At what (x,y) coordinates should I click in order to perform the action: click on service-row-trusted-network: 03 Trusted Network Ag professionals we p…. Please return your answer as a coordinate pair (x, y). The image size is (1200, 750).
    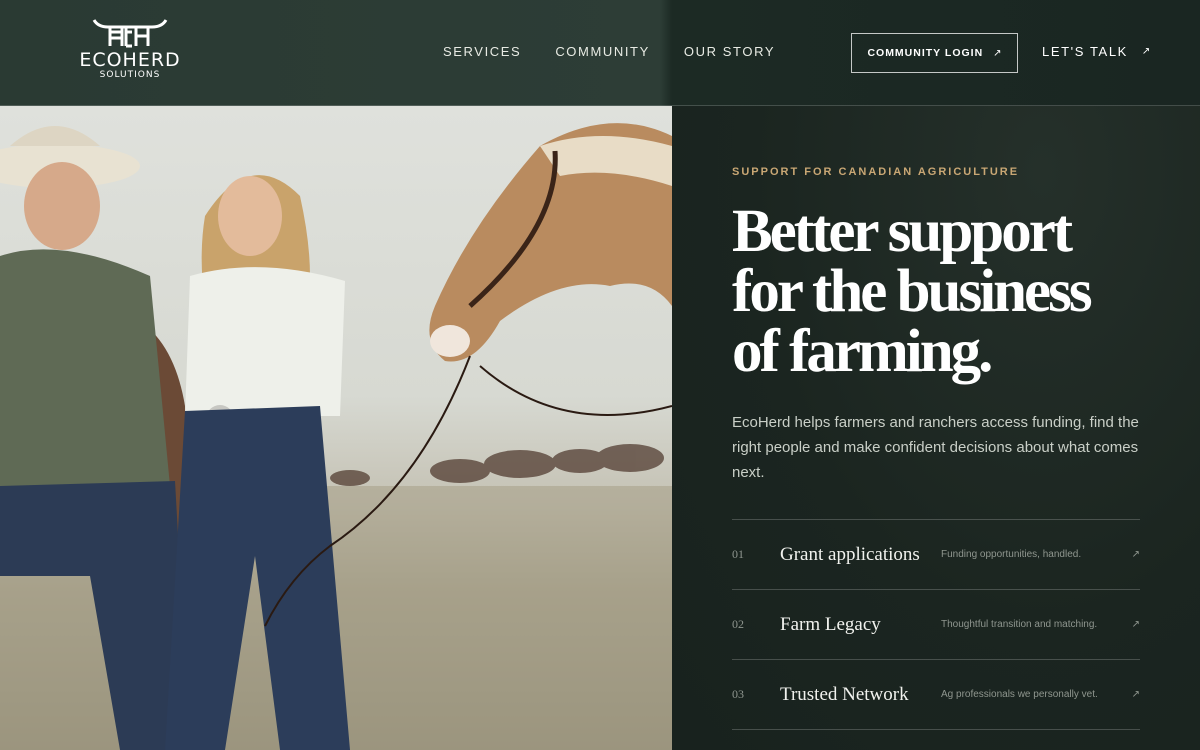
    Looking at the image, I should click on (936, 695).